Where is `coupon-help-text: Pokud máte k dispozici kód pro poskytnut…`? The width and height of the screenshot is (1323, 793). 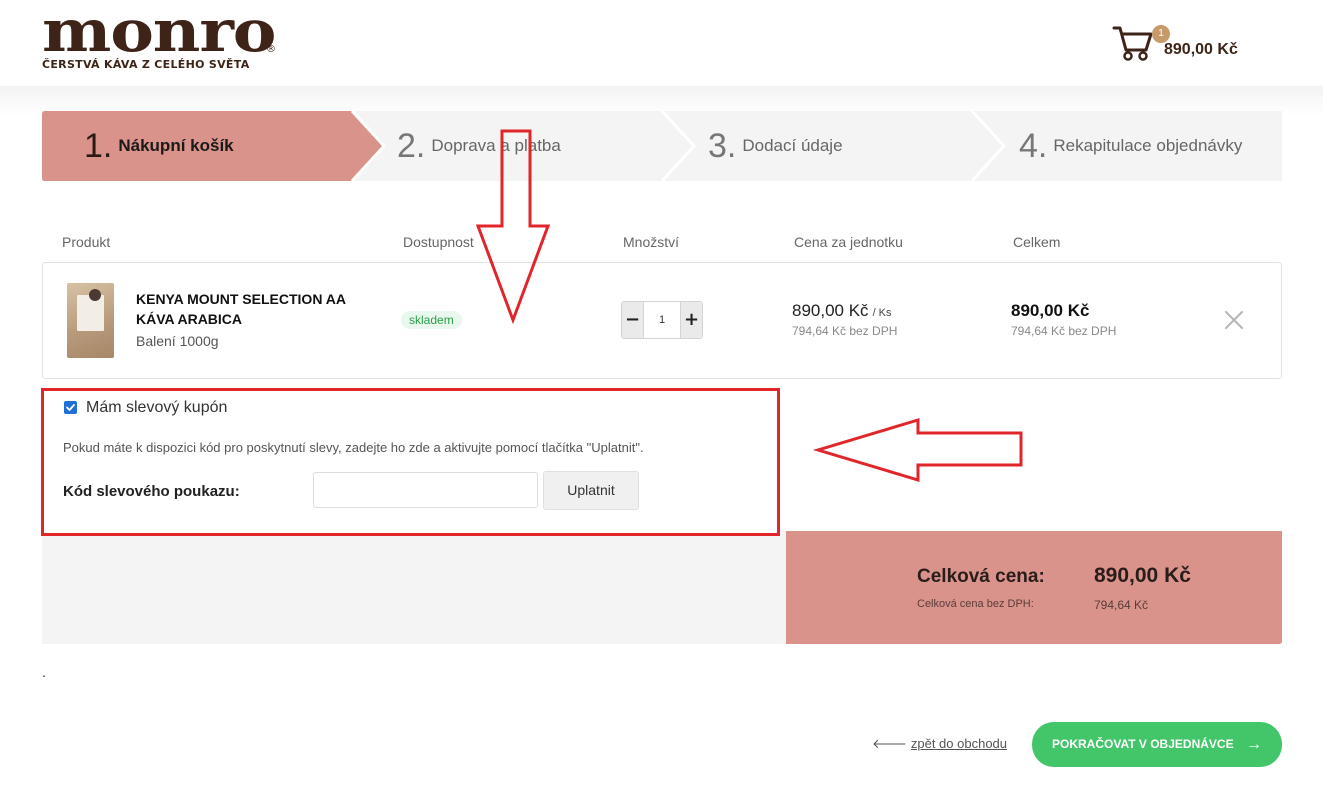 coupon-help-text: Pokud máte k dispozici kód pro poskytnut… is located at coordinates (353, 447).